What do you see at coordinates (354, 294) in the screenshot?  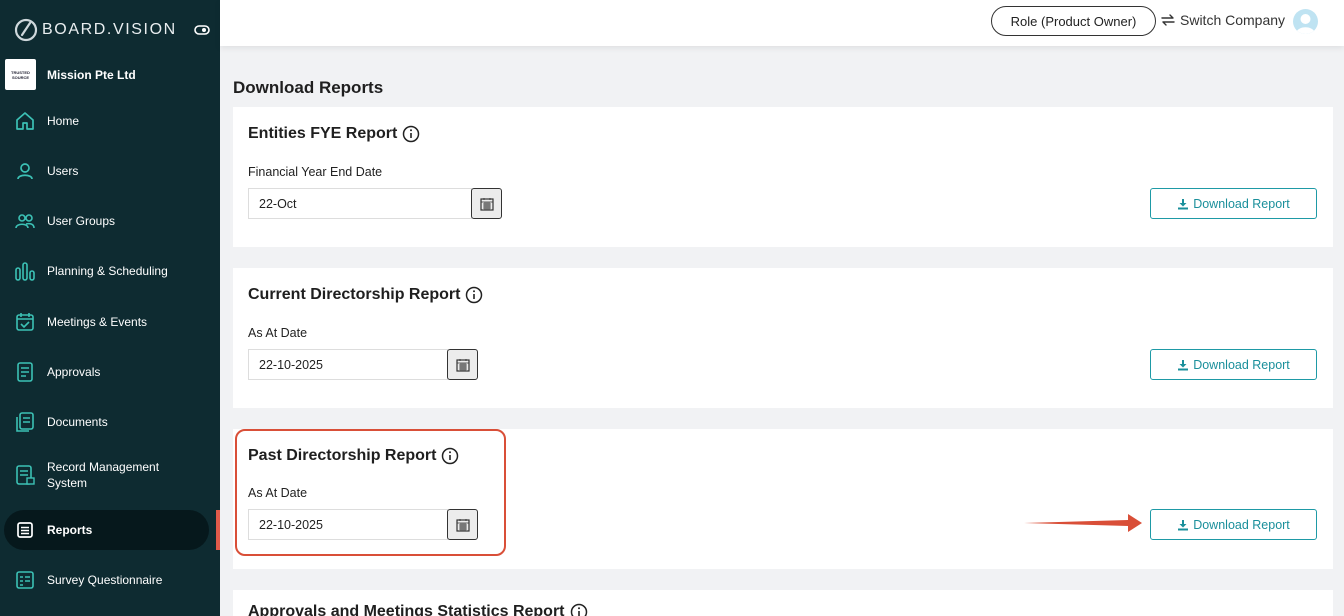 I see `card-title-text: Current Directorship Report` at bounding box center [354, 294].